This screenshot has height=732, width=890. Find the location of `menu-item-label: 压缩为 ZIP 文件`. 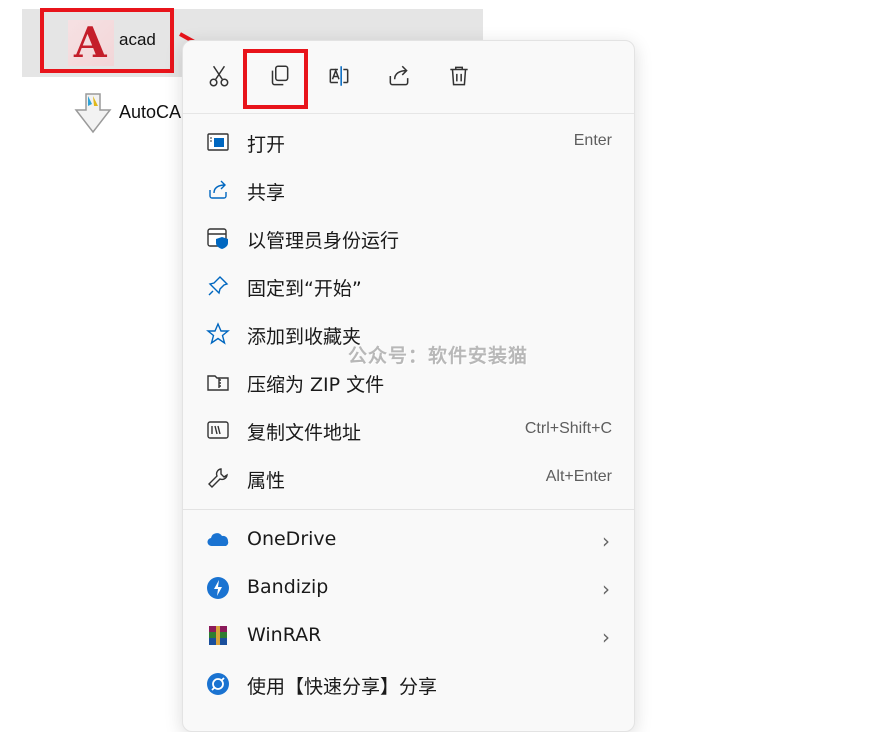

menu-item-label: 压缩为 ZIP 文件 is located at coordinates (316, 385).